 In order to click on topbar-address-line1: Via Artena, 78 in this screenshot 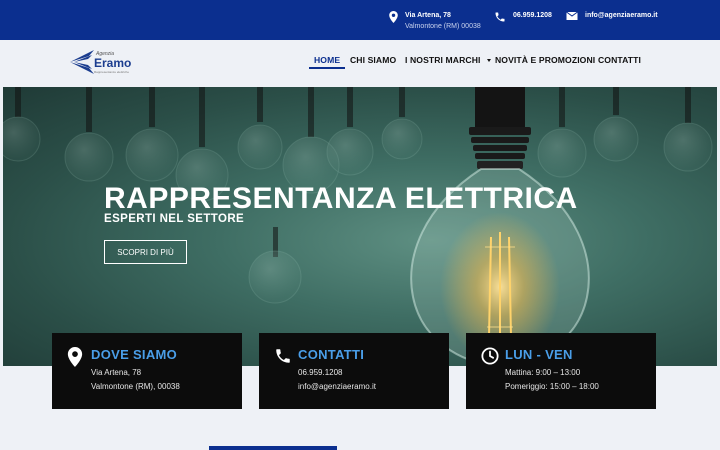, I will do `click(428, 15)`.